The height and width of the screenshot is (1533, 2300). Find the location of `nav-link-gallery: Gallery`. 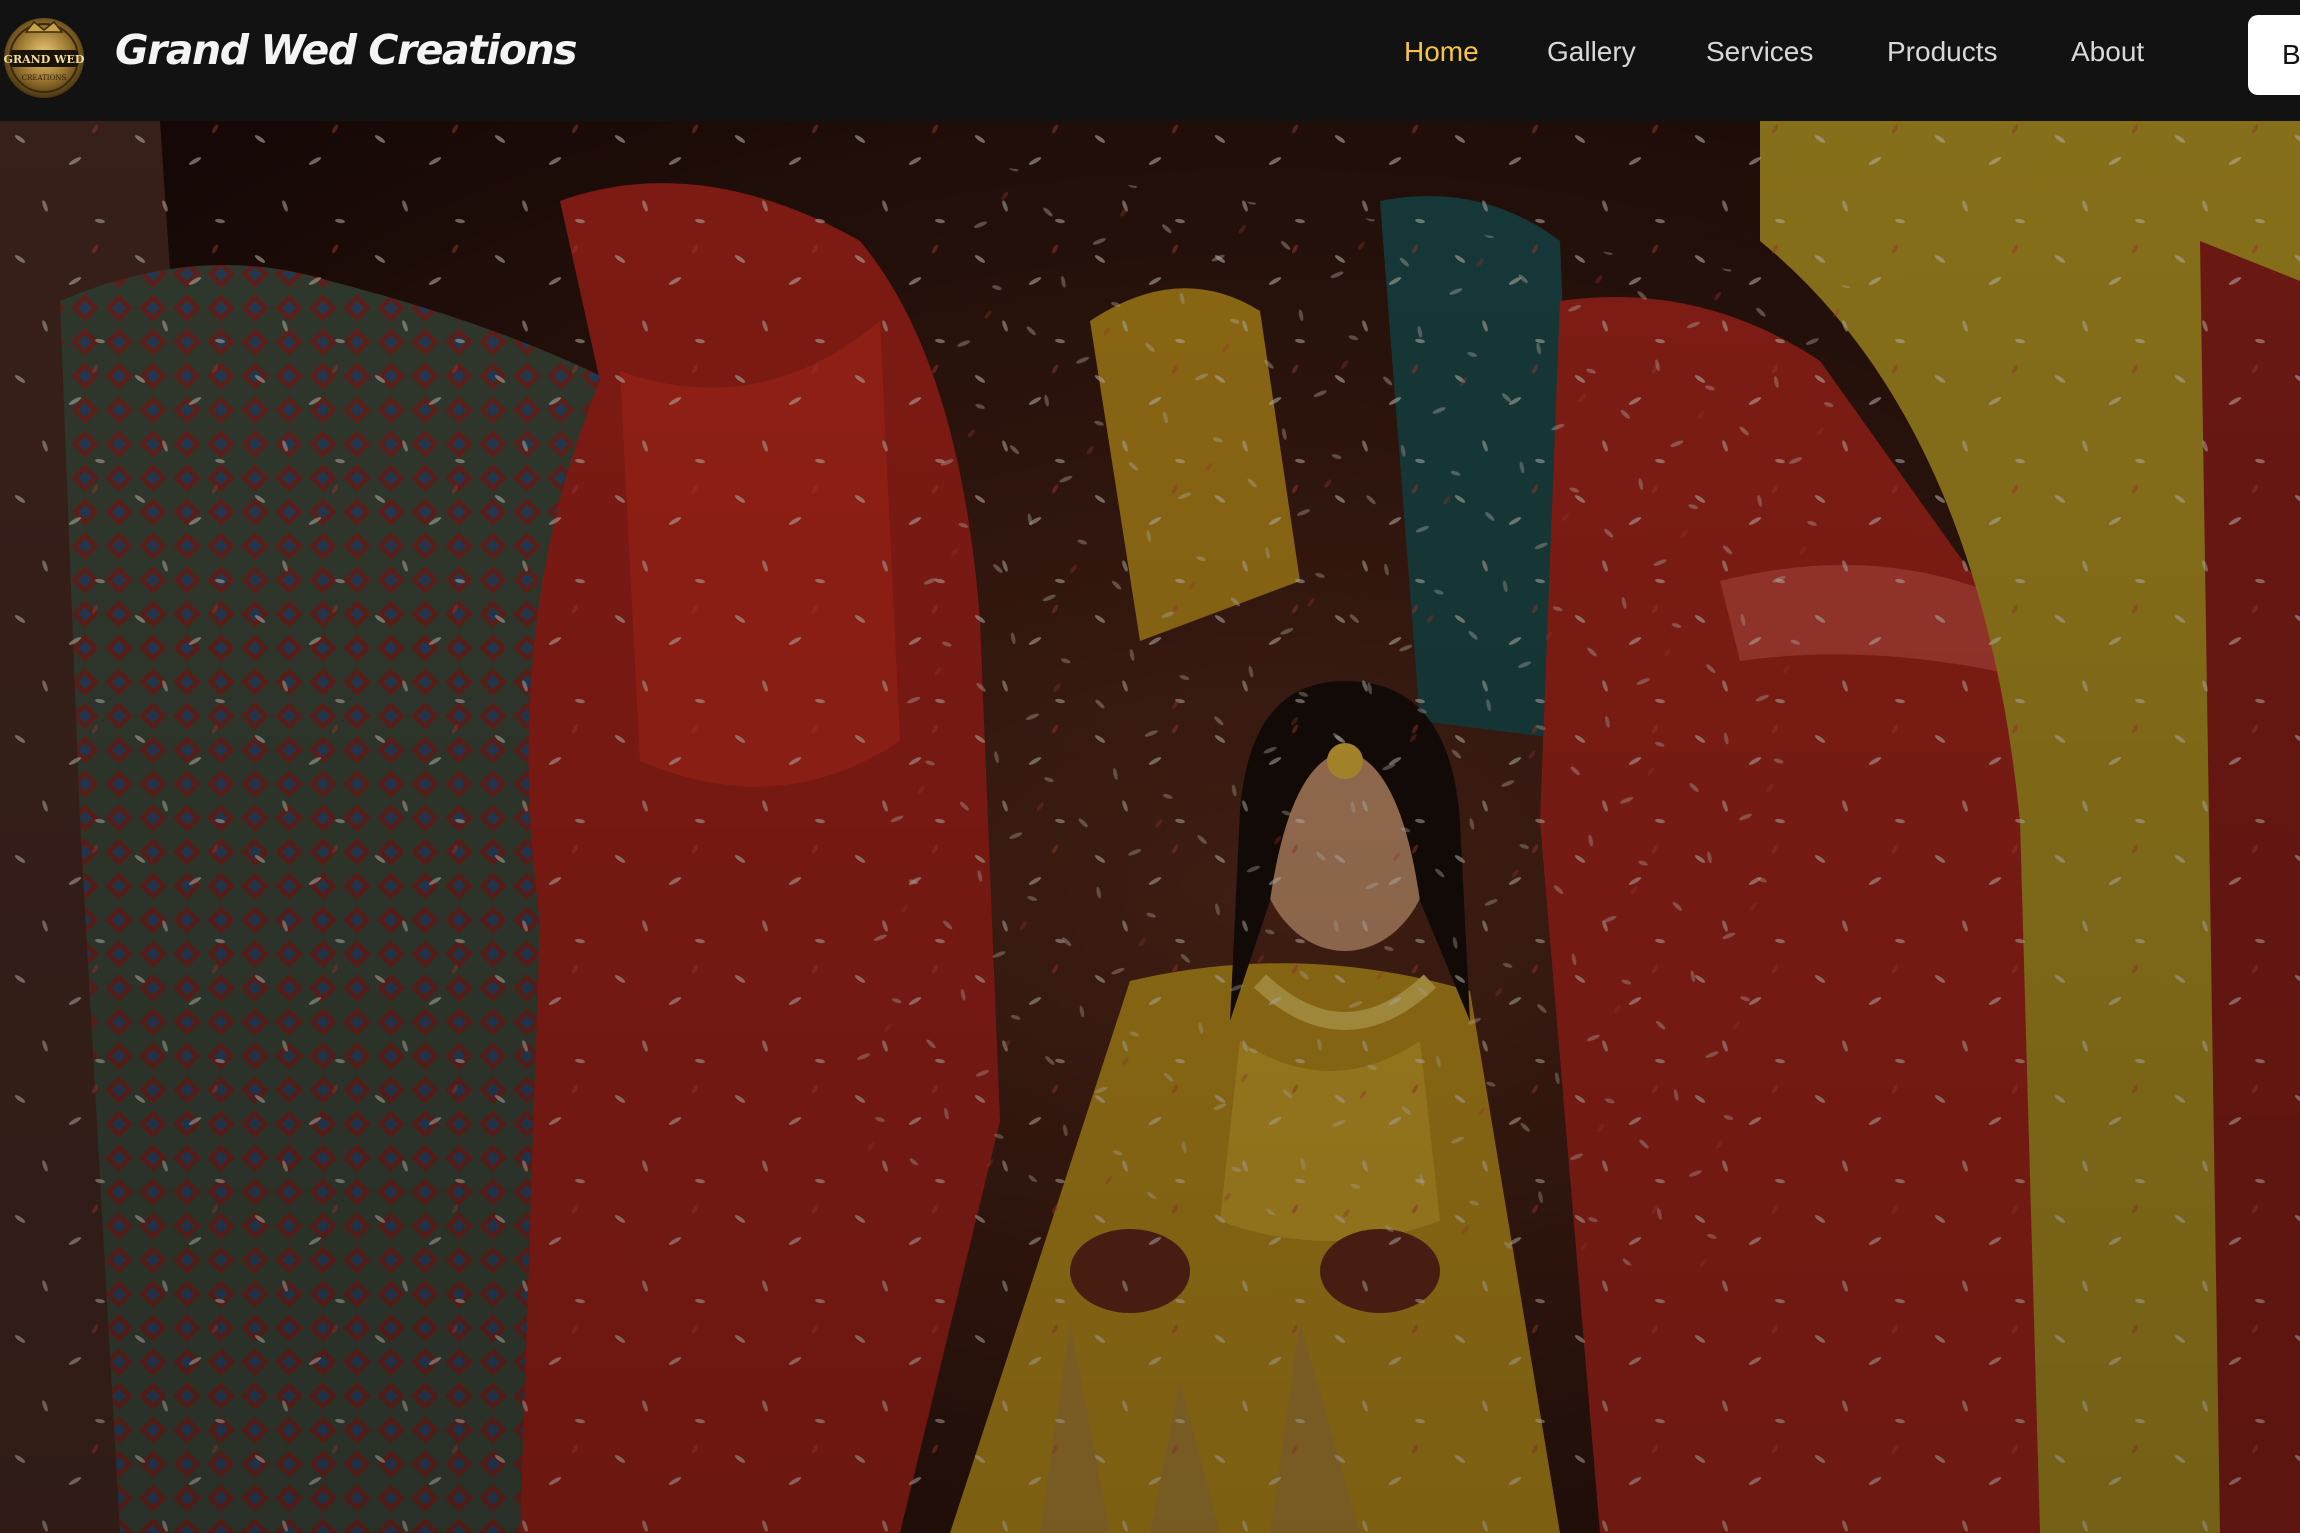

nav-link-gallery: Gallery is located at coordinates (1591, 52).